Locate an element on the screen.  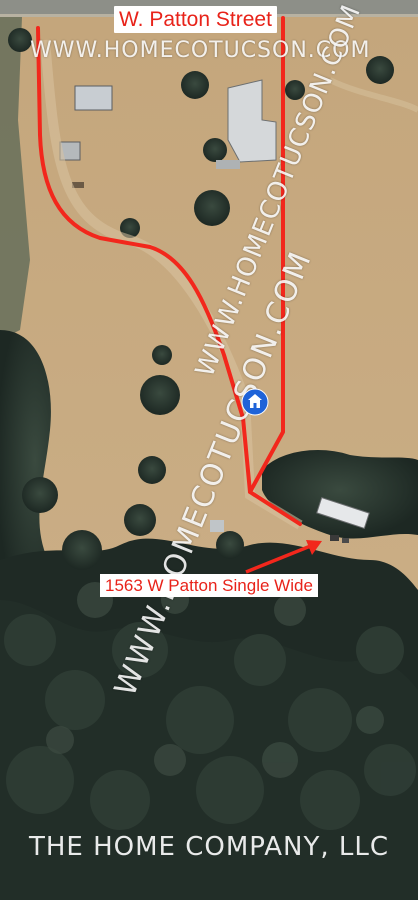
building is located at coordinates (93, 98).